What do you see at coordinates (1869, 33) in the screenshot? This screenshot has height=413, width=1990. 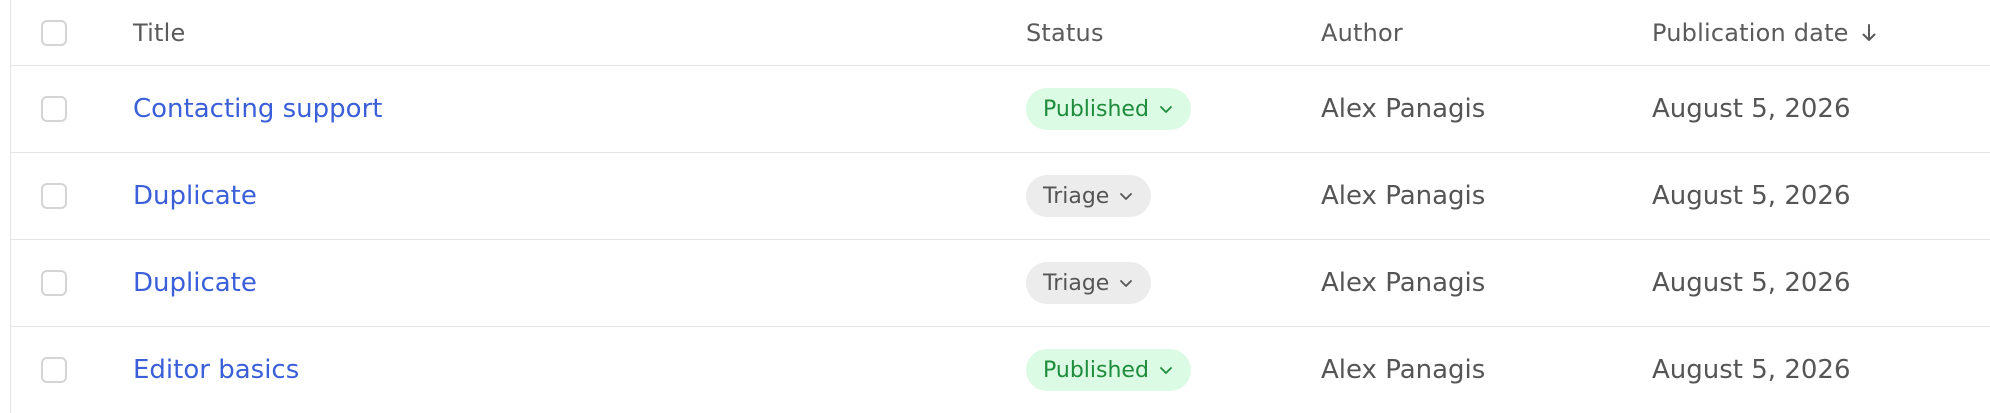 I see `sort-descending-arrow-icon` at bounding box center [1869, 33].